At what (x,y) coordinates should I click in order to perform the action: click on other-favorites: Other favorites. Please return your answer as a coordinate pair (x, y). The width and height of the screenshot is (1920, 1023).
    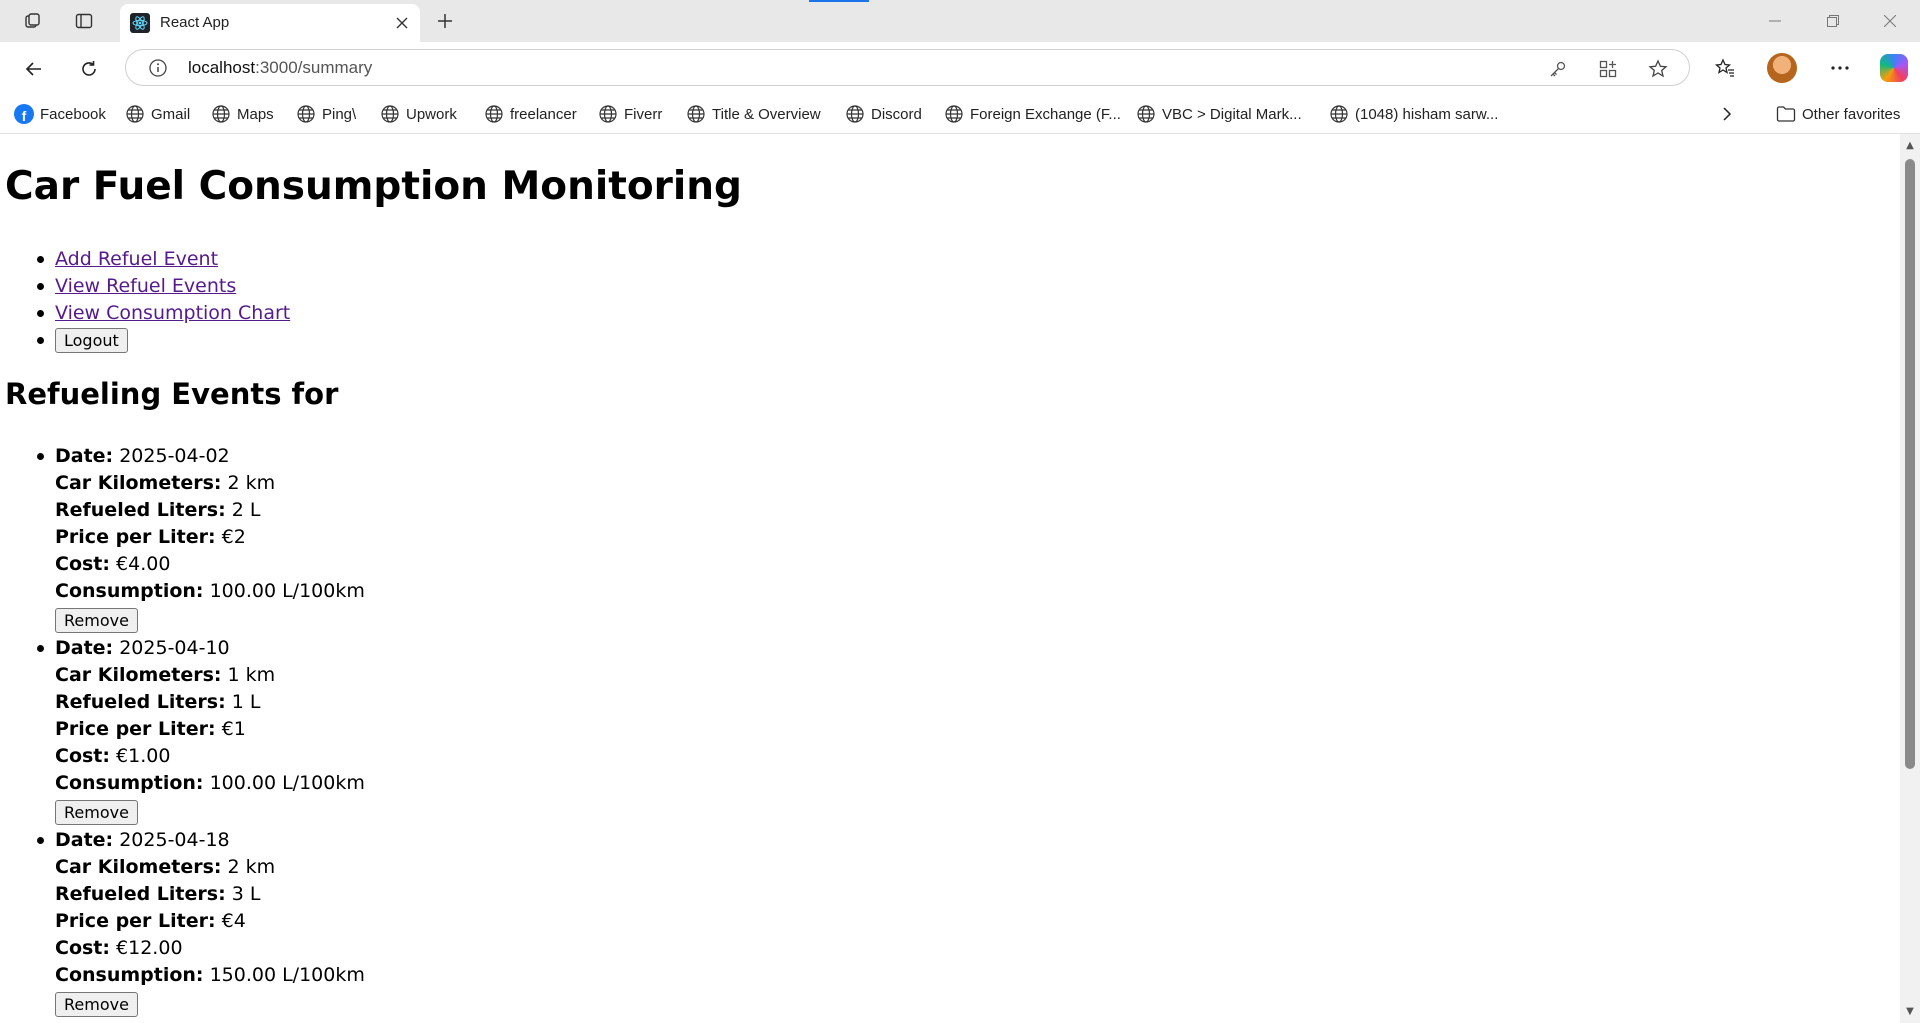
    Looking at the image, I should click on (1838, 114).